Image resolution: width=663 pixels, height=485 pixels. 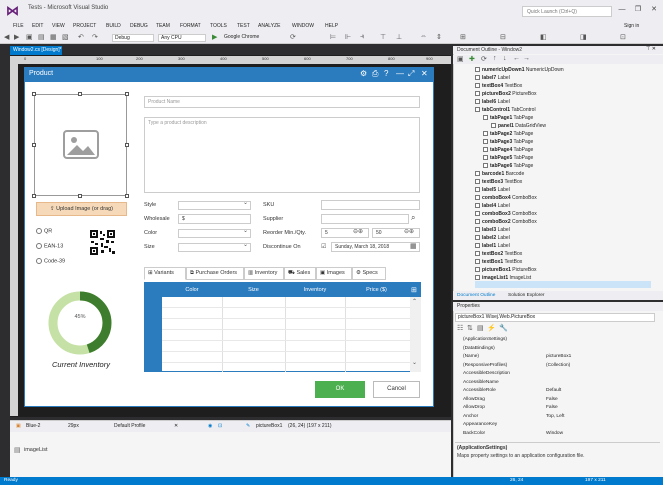 I want to click on menu-test: TEST, so click(x=243, y=26).